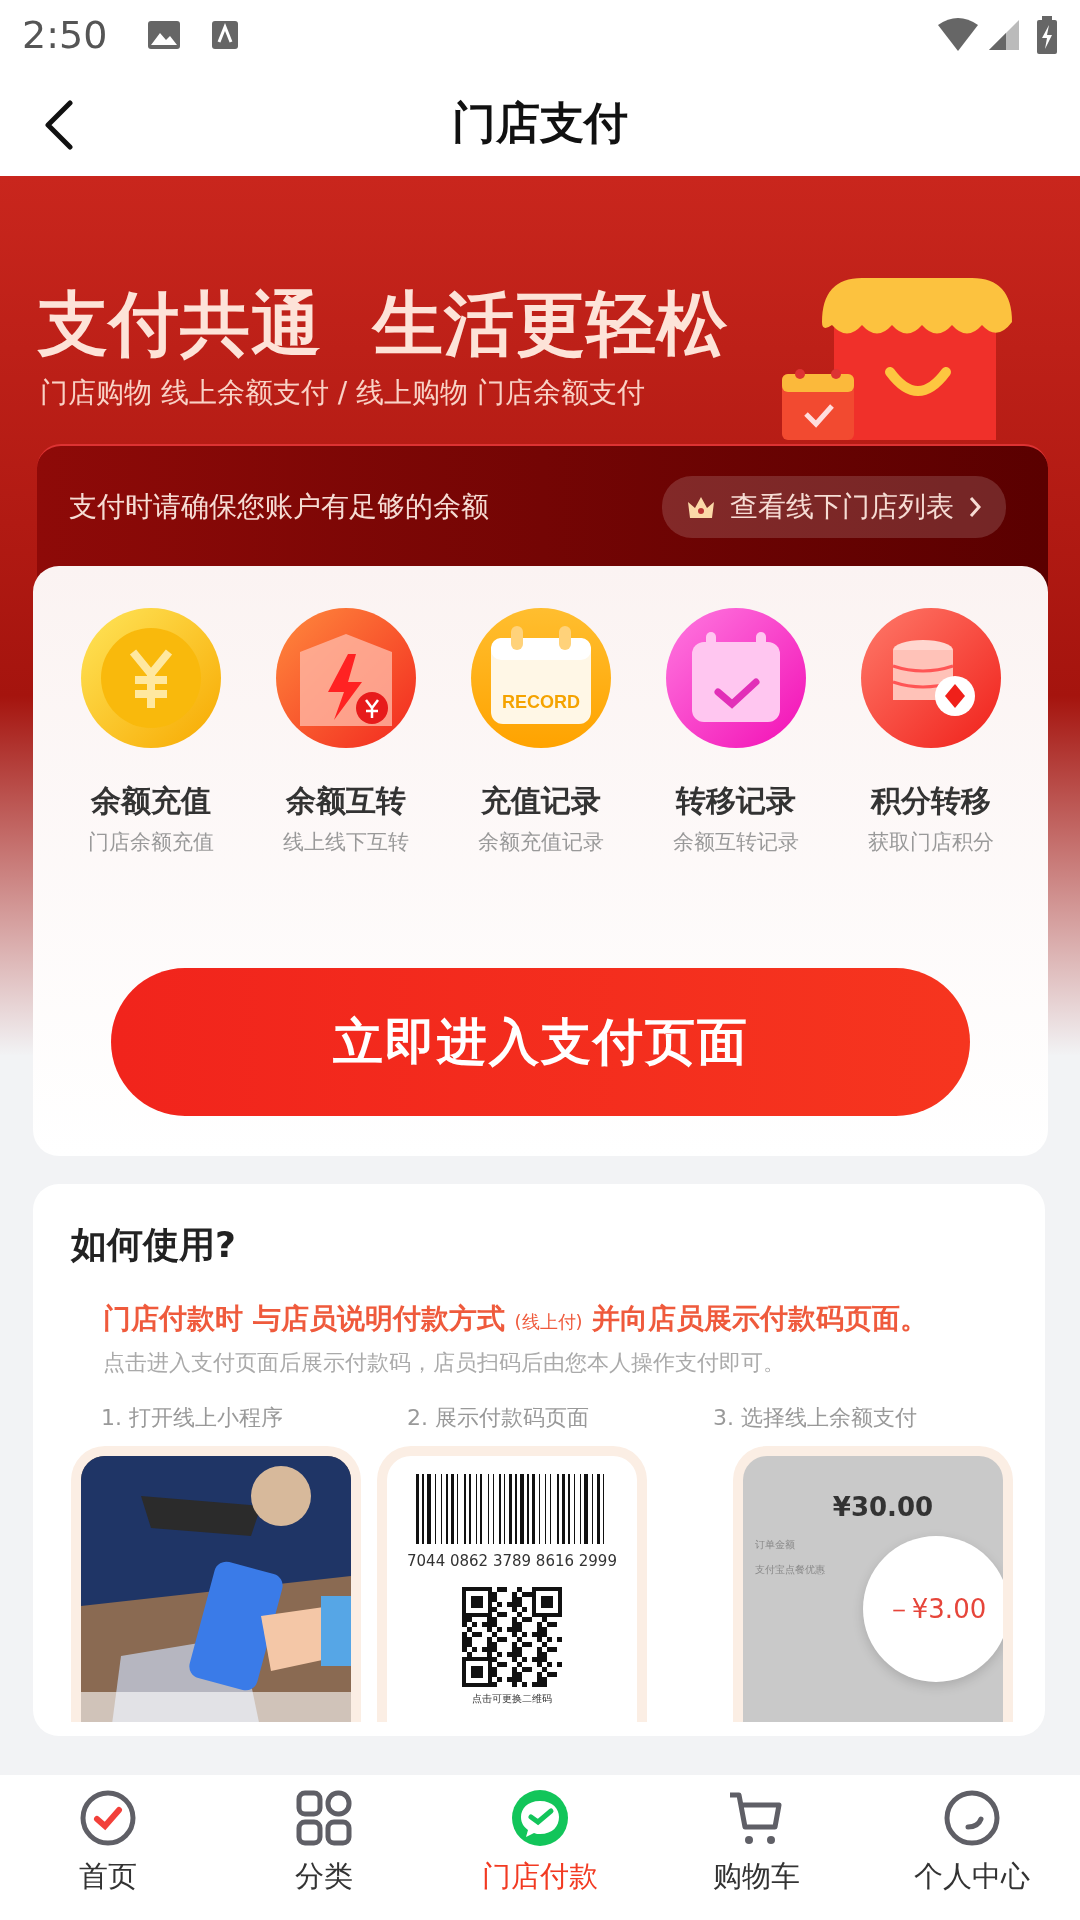  Describe the element at coordinates (65, 35) in the screenshot. I see `status-time: 2:50` at that location.